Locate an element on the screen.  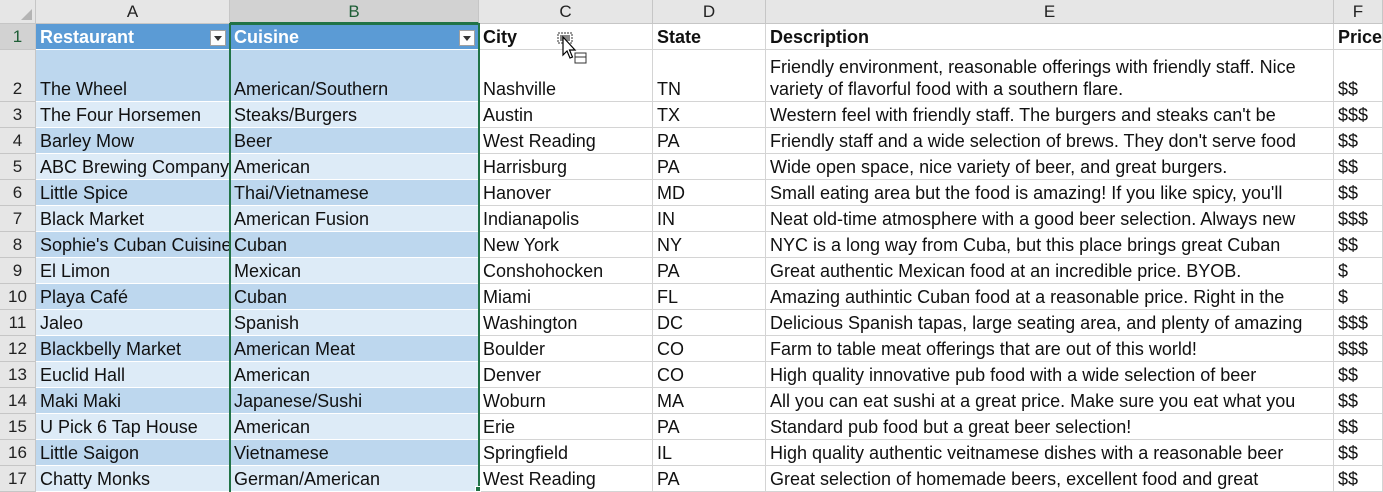
cell-restaurant: U Pick 6 Tap House is located at coordinates (133, 427).